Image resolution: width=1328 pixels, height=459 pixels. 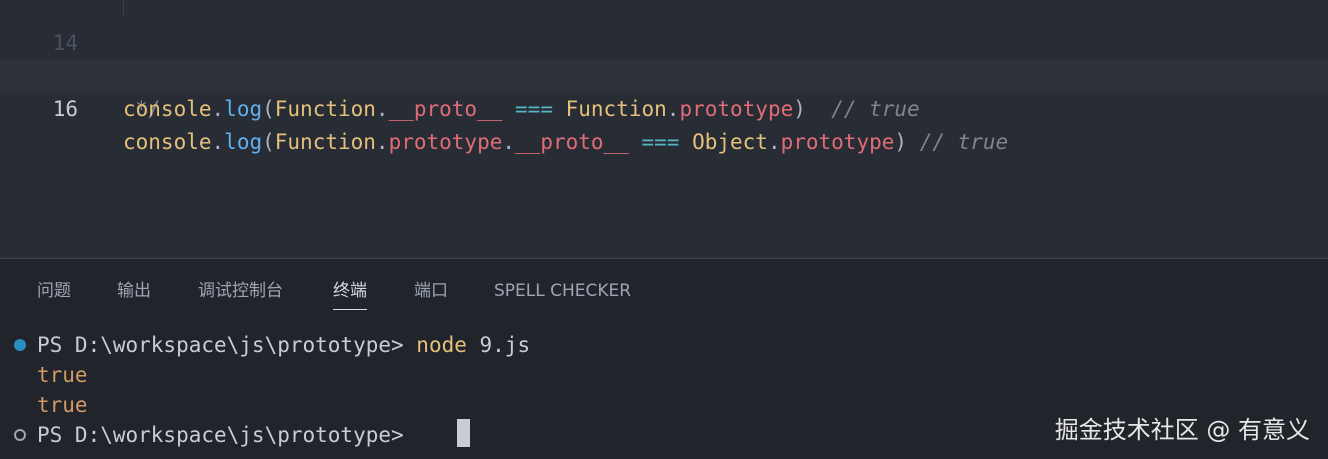 What do you see at coordinates (350, 294) in the screenshot?
I see `tab-terminal: 终端` at bounding box center [350, 294].